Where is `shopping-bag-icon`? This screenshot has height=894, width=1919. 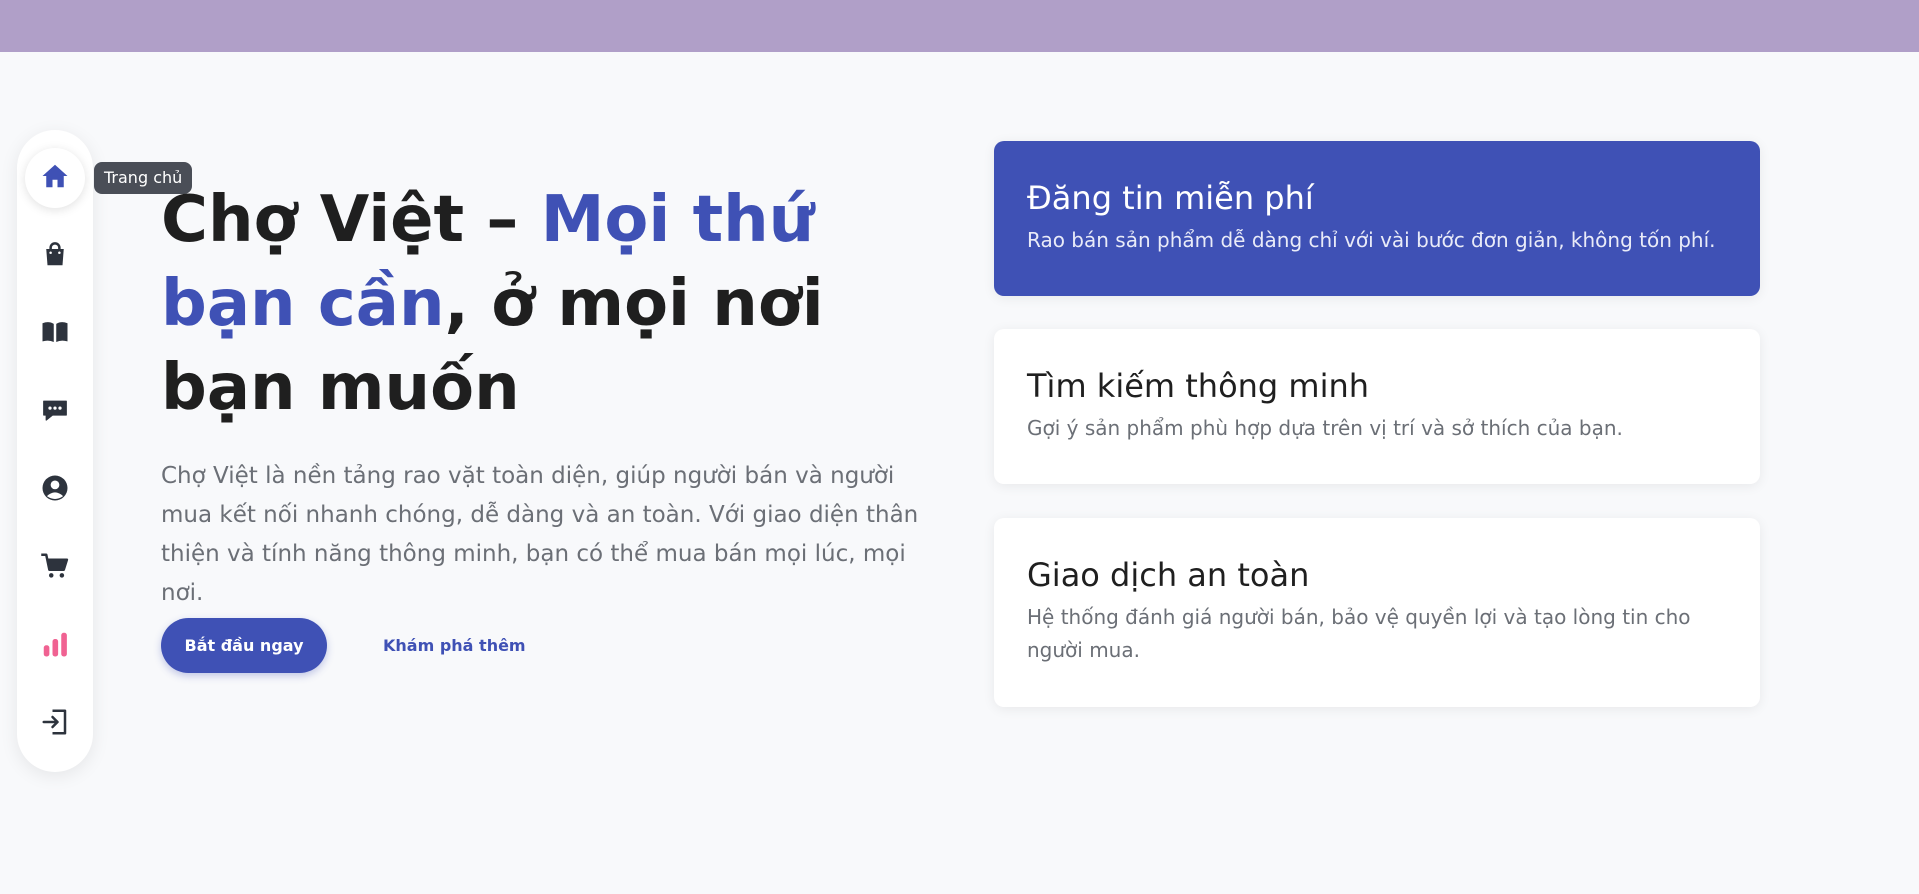 shopping-bag-icon is located at coordinates (55, 256).